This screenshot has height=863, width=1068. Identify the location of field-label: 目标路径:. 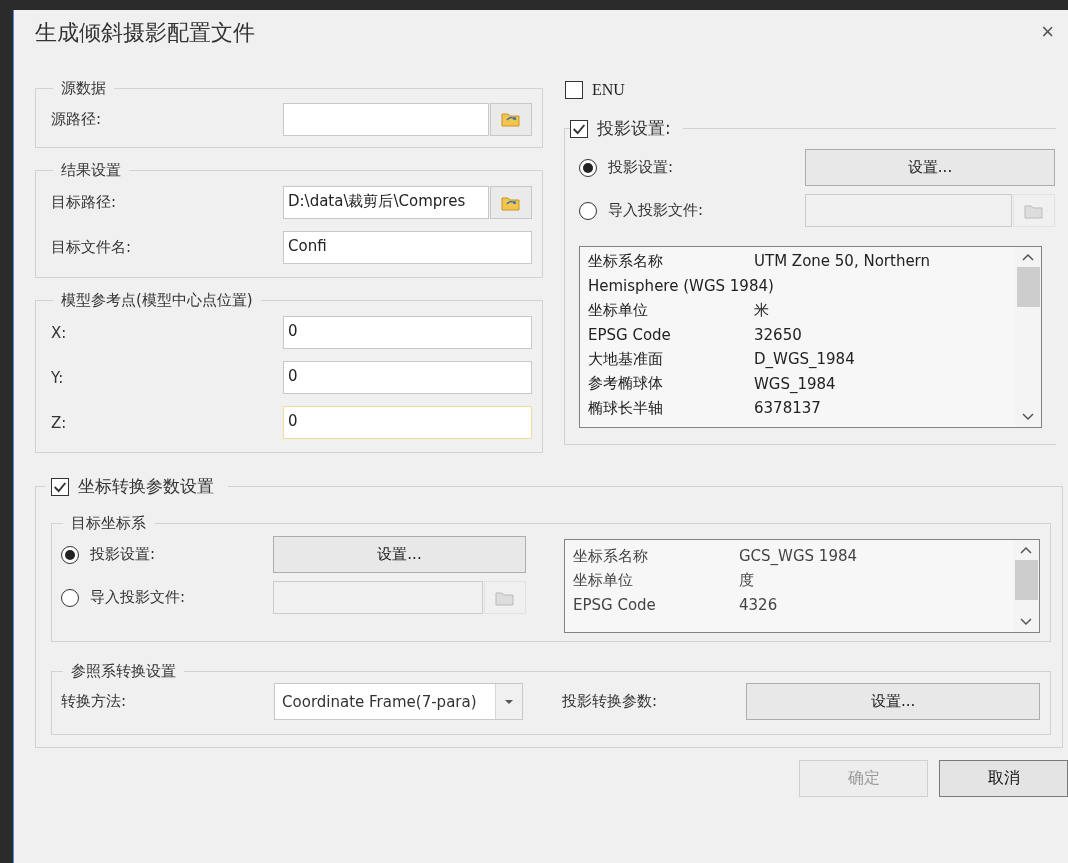
(84, 202).